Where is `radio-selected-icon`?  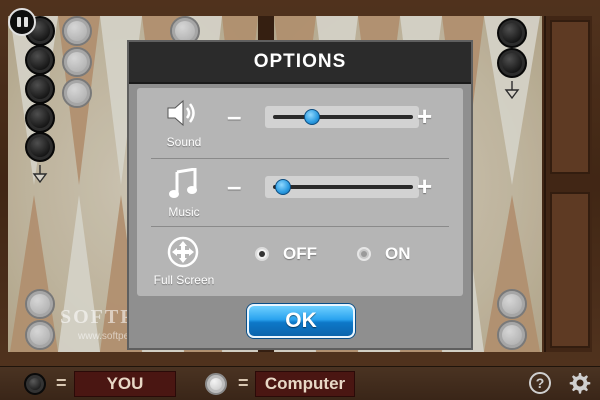 radio-selected-icon is located at coordinates (262, 254).